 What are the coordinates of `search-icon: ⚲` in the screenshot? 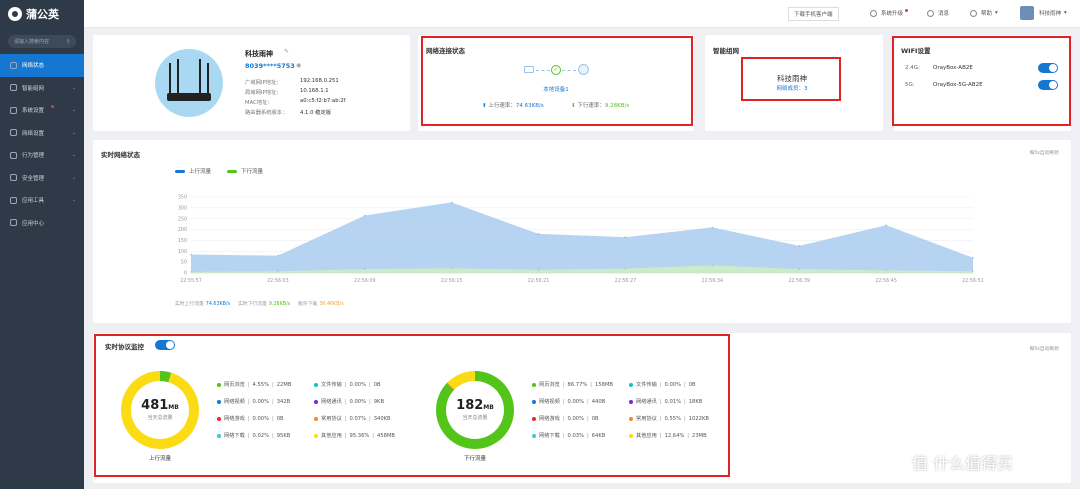 It's located at (68, 41).